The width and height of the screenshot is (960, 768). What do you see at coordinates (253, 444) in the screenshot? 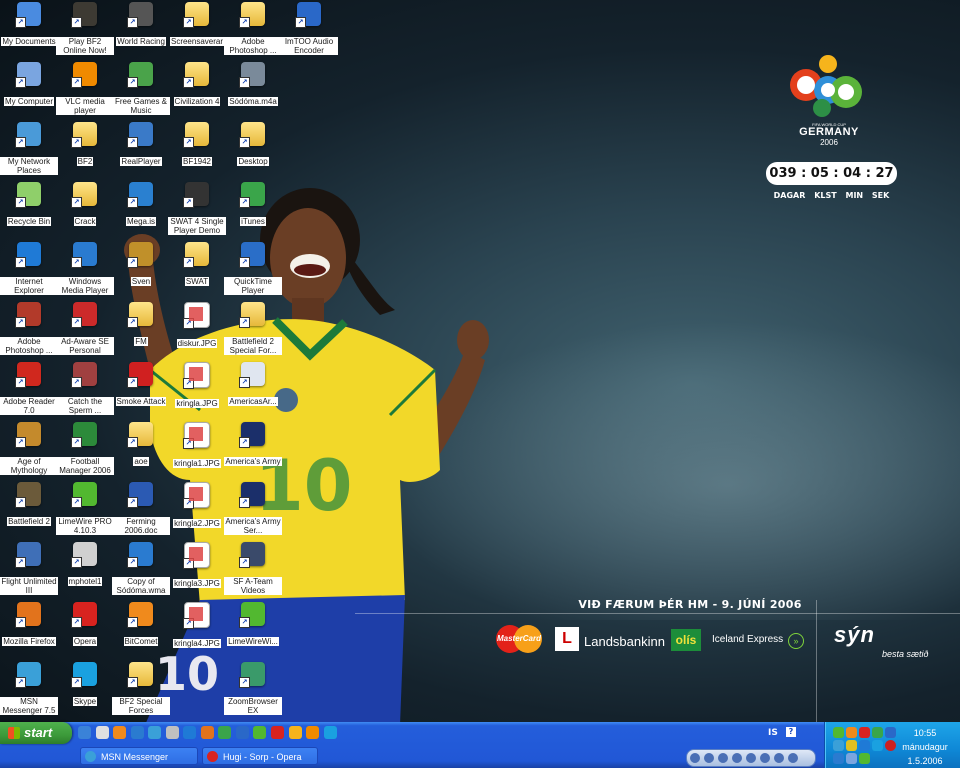
I see `desktop-icon: ↗ America's Army` at bounding box center [253, 444].